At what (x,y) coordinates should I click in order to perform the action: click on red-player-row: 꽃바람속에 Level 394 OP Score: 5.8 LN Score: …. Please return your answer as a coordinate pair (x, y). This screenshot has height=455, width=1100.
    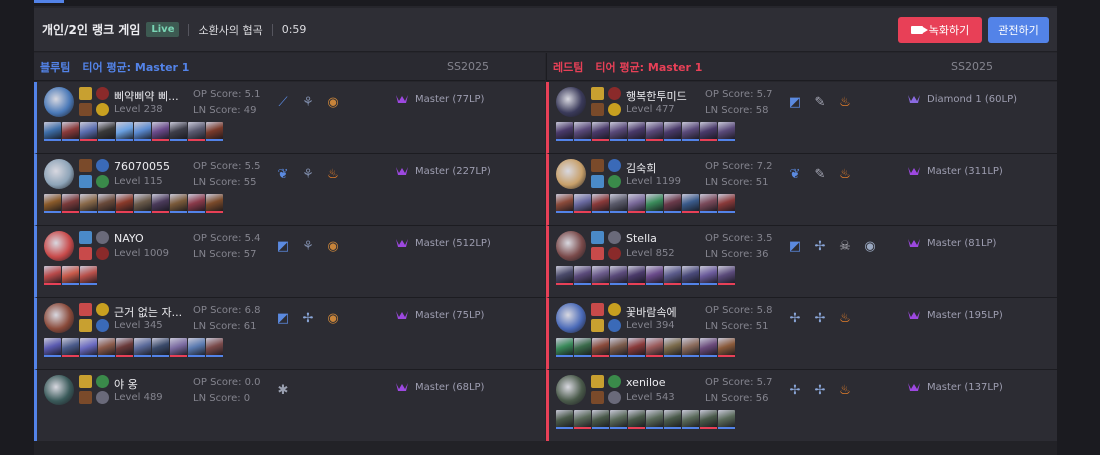
    Looking at the image, I should click on (801, 334).